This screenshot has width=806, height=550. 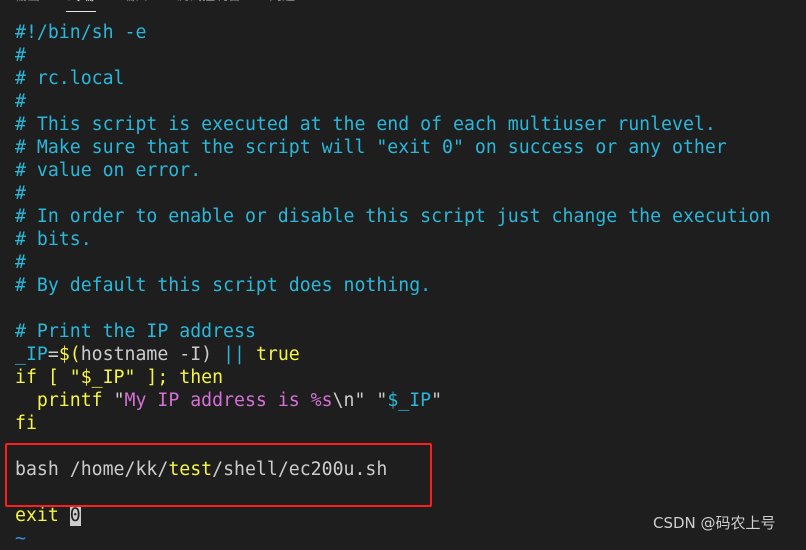 I want to click on code-token: true, so click(x=277, y=354).